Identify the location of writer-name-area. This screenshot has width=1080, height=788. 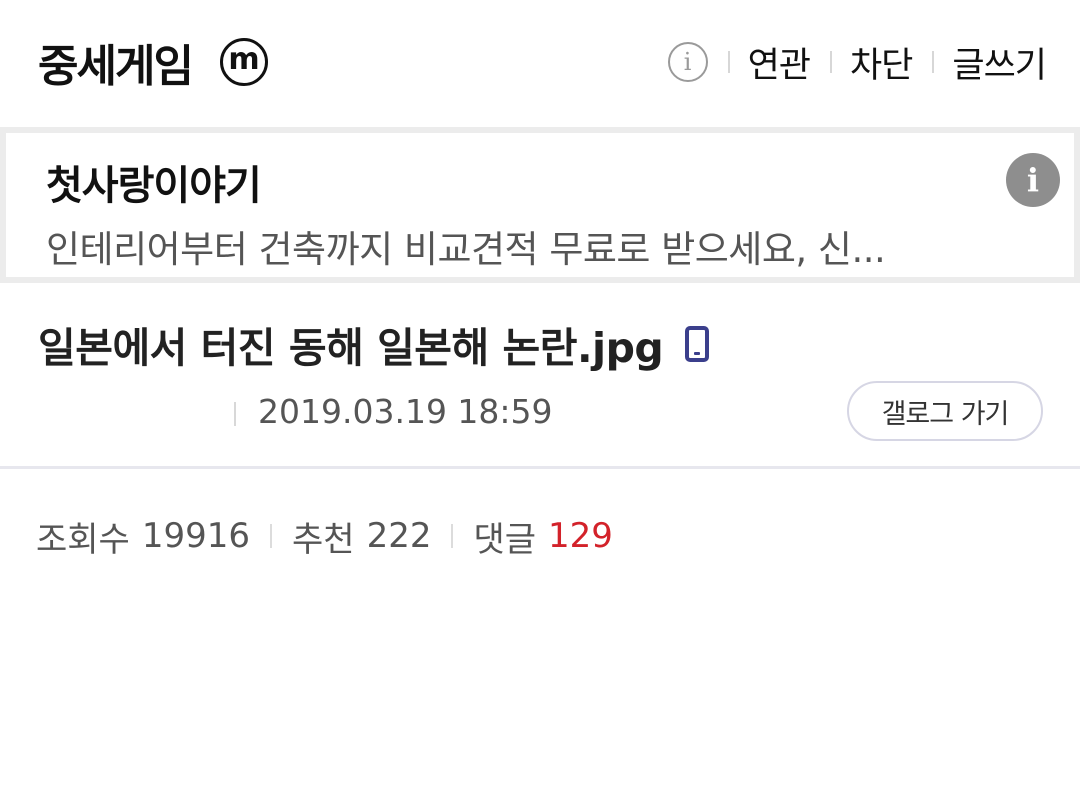
(131, 414).